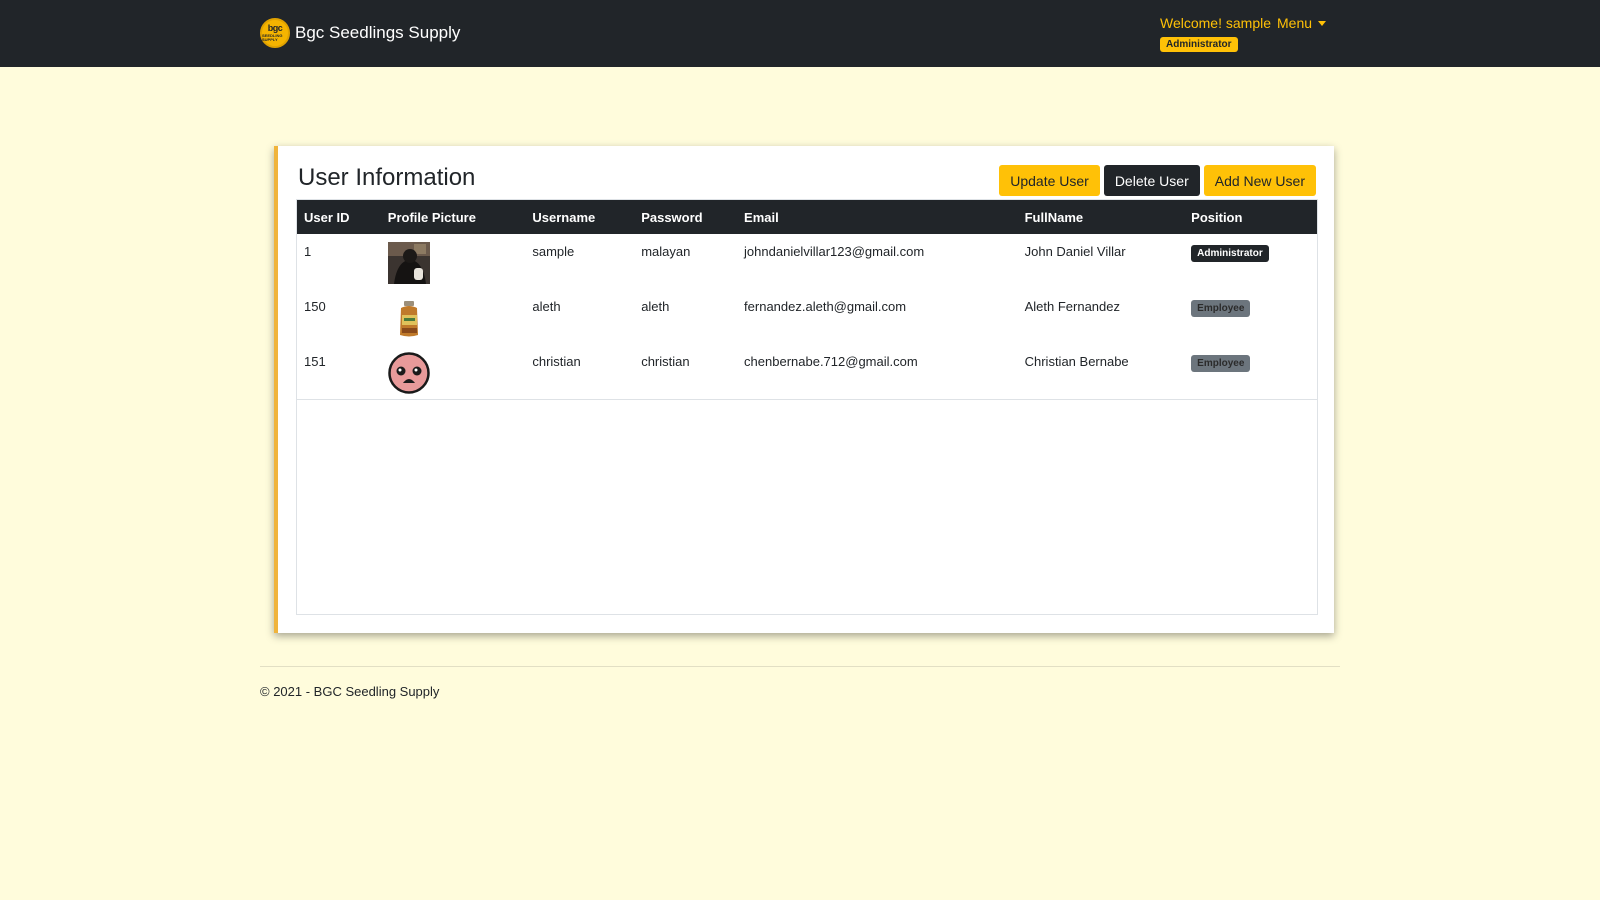 Image resolution: width=1600 pixels, height=900 pixels. I want to click on header-position: Position, so click(1217, 217).